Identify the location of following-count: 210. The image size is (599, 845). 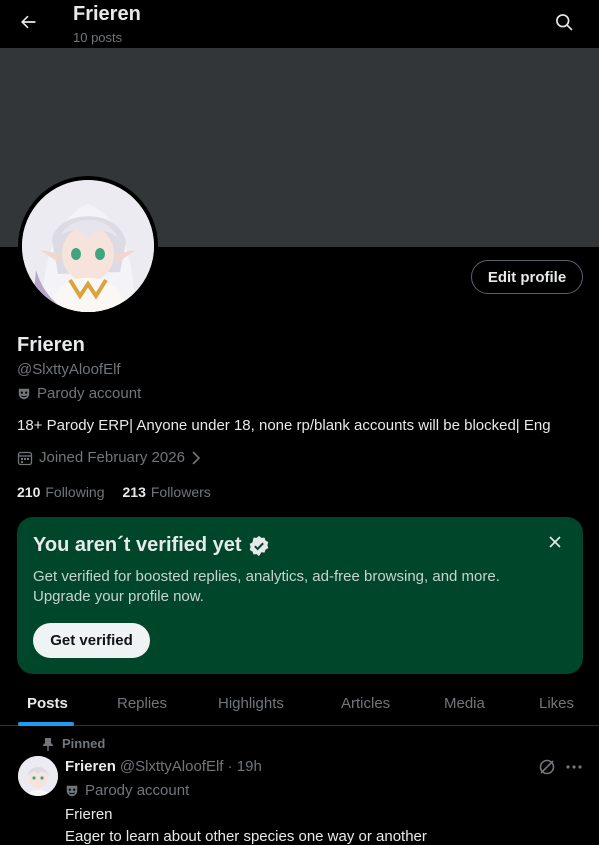
(29, 492).